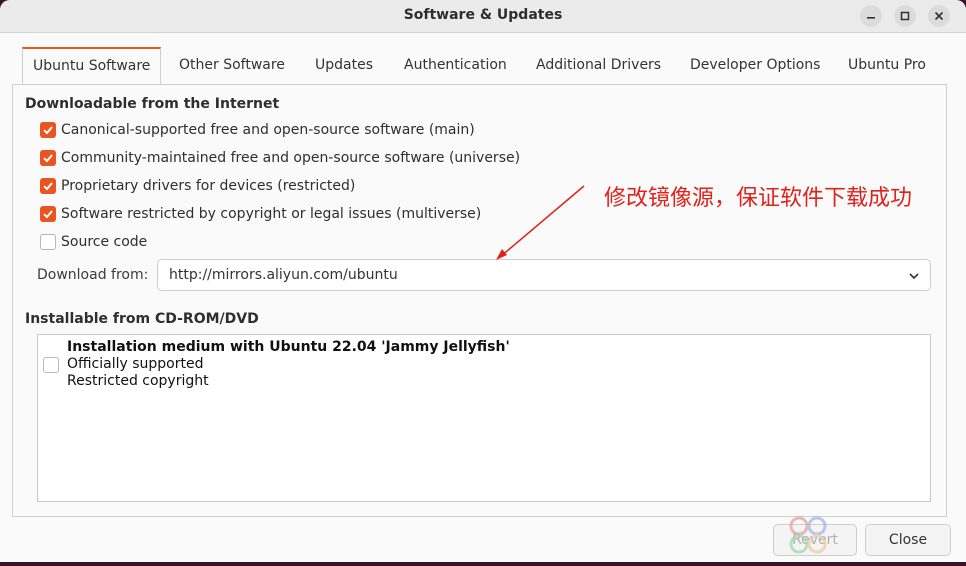  I want to click on maximize-button, so click(905, 16).